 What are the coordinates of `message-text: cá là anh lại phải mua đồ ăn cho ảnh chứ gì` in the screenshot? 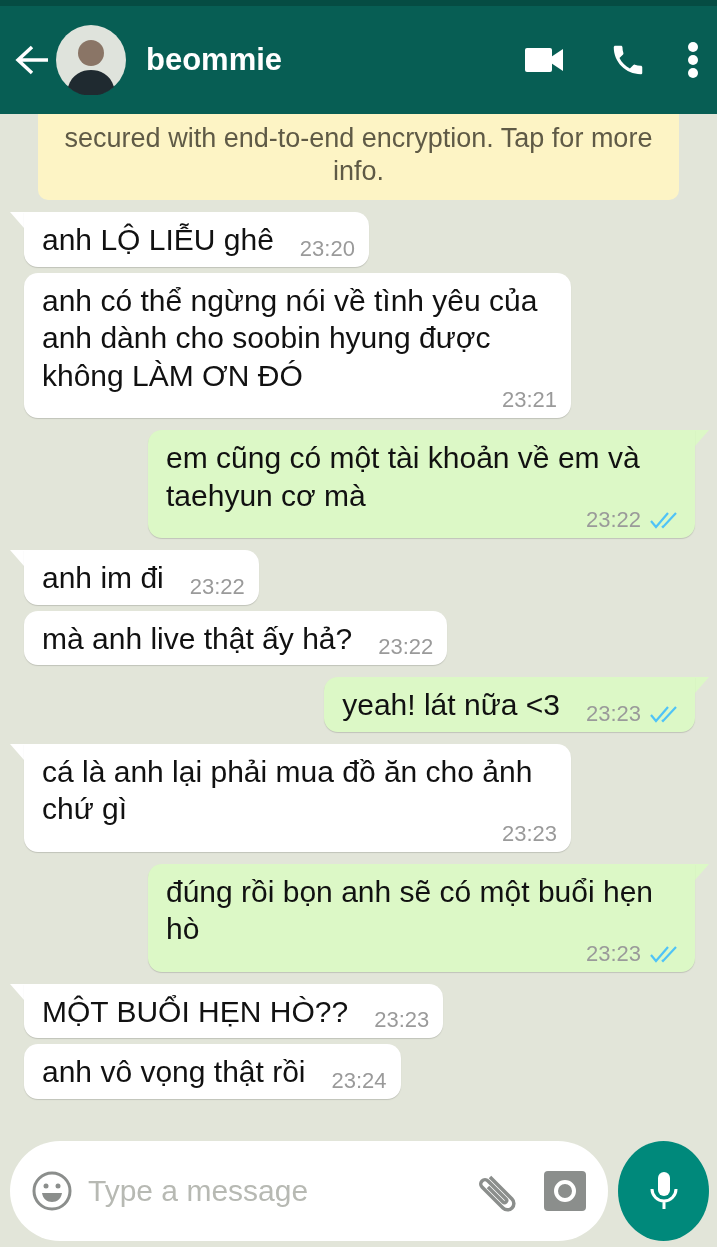 It's located at (288, 789).